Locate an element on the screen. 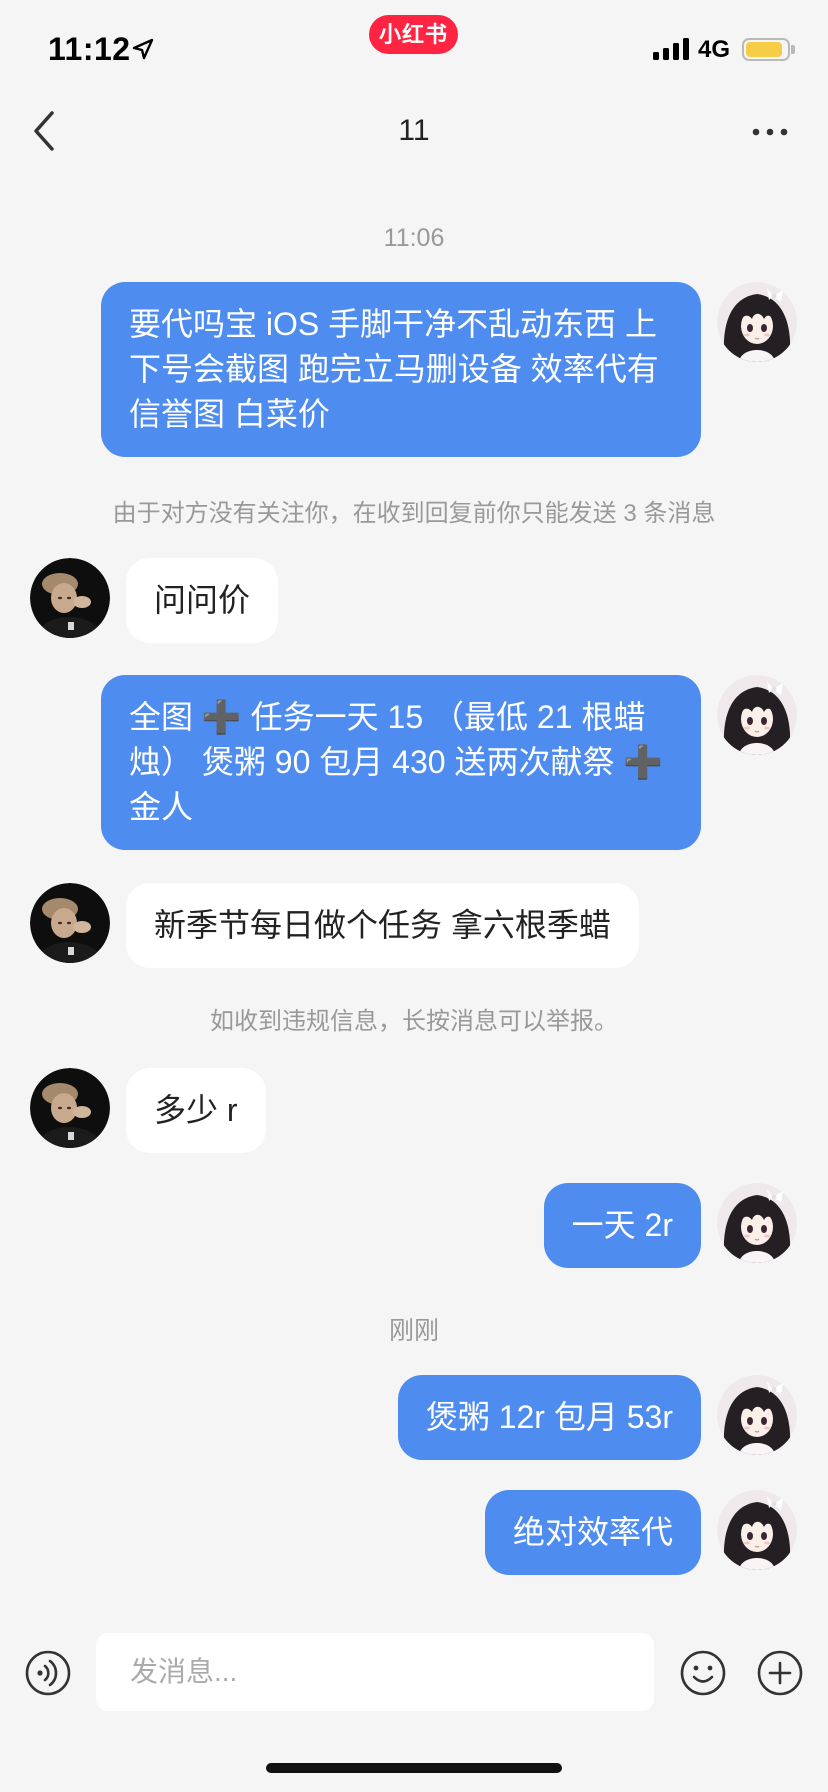  more-button is located at coordinates (770, 132).